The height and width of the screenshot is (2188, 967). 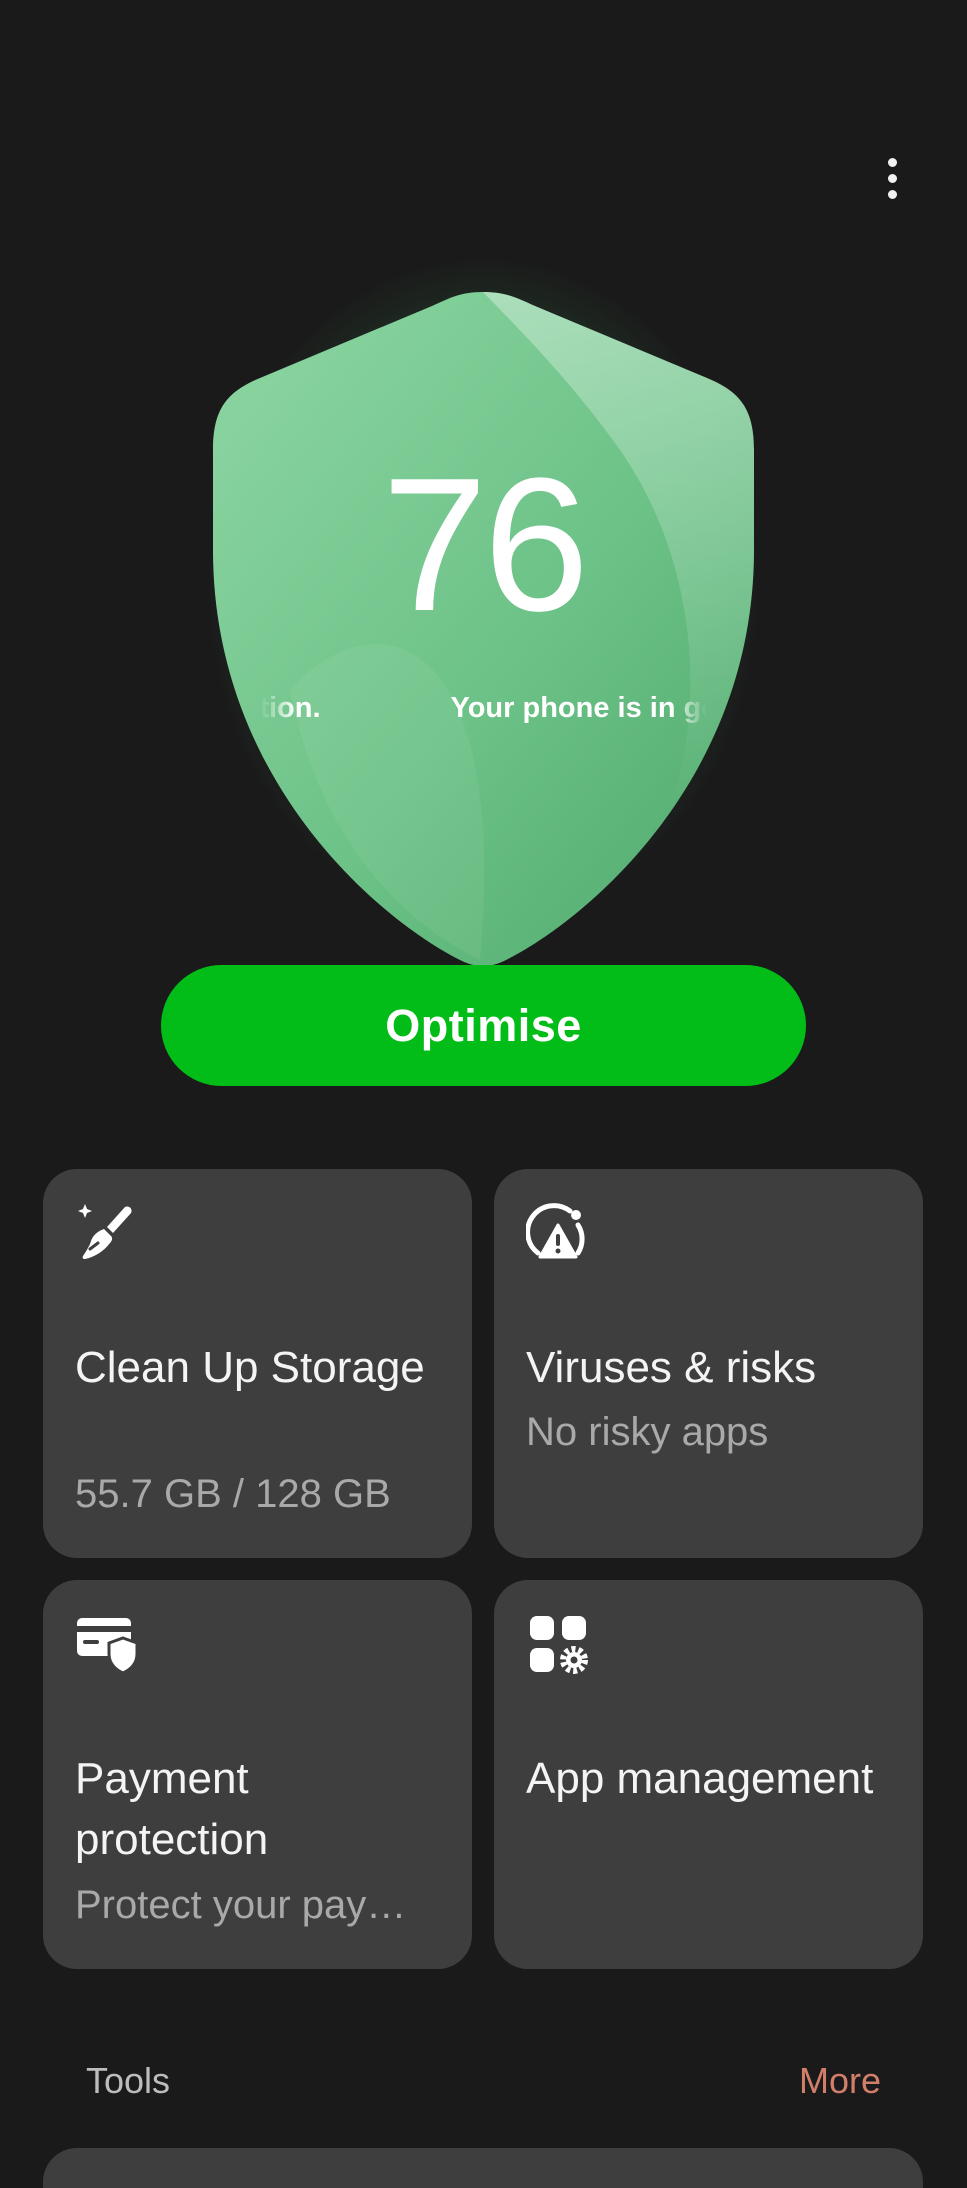 What do you see at coordinates (483, 1025) in the screenshot?
I see `optimise-button: Optimise` at bounding box center [483, 1025].